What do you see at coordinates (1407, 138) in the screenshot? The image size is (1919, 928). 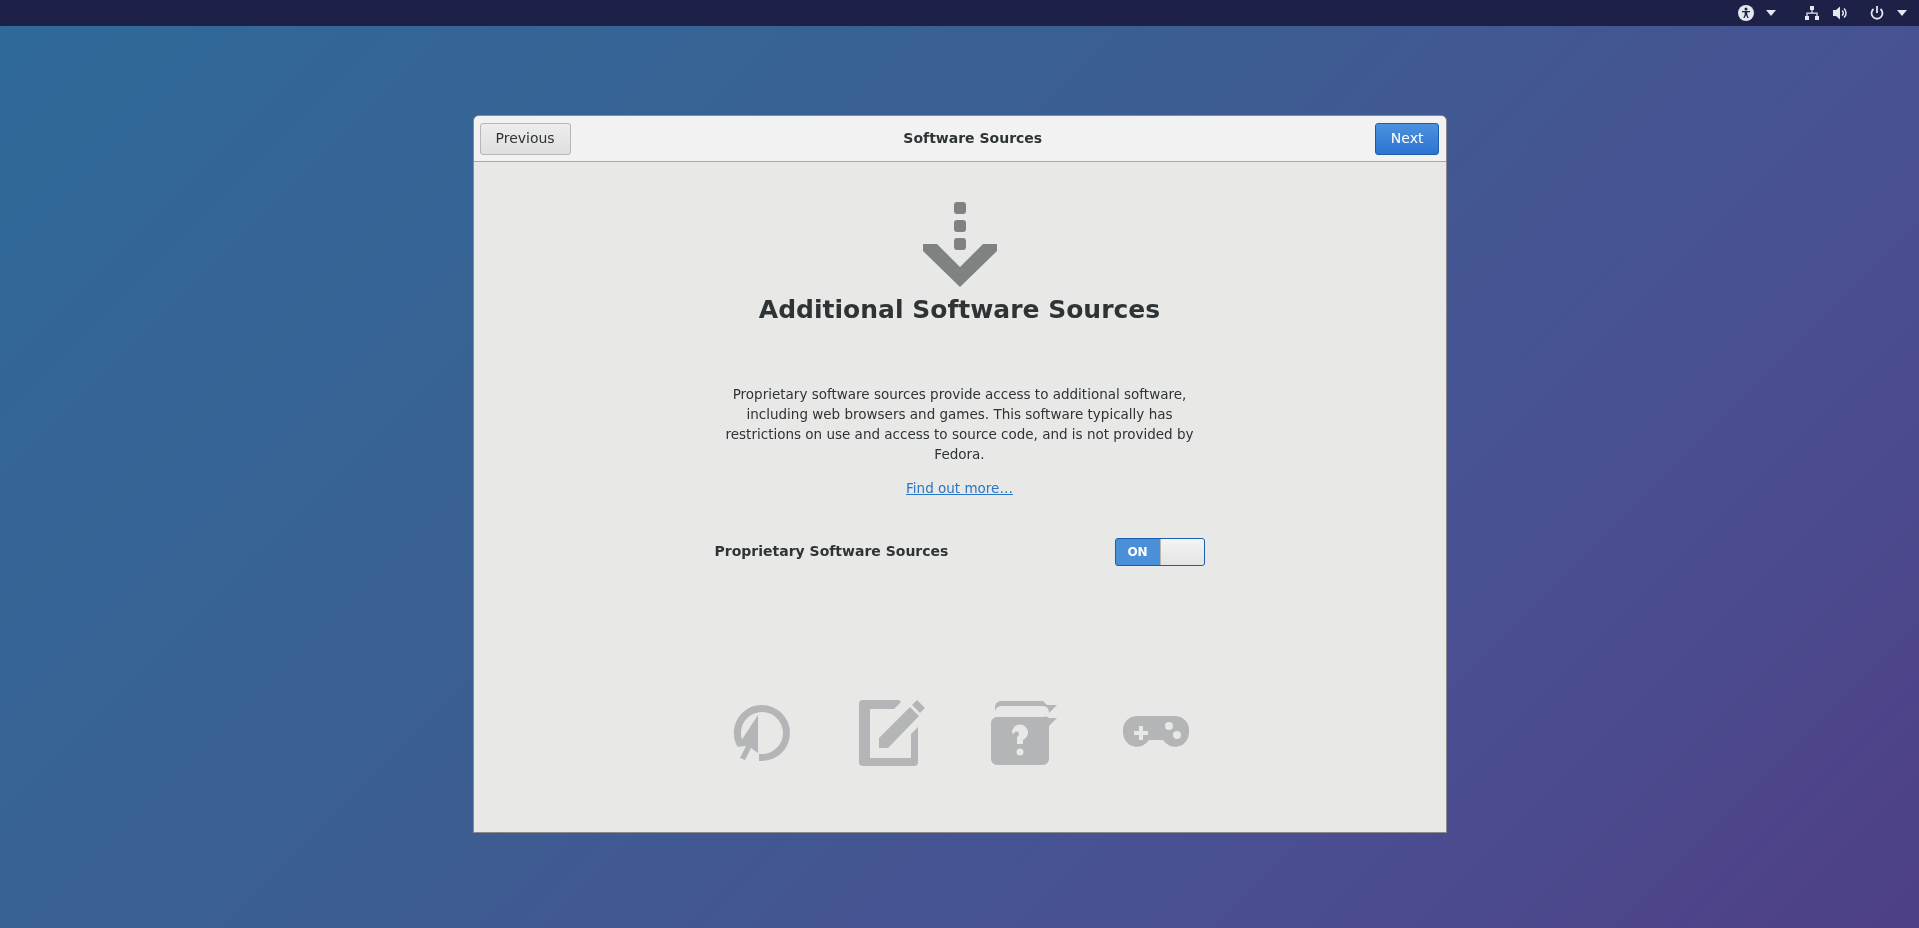 I see `next-button: Next` at bounding box center [1407, 138].